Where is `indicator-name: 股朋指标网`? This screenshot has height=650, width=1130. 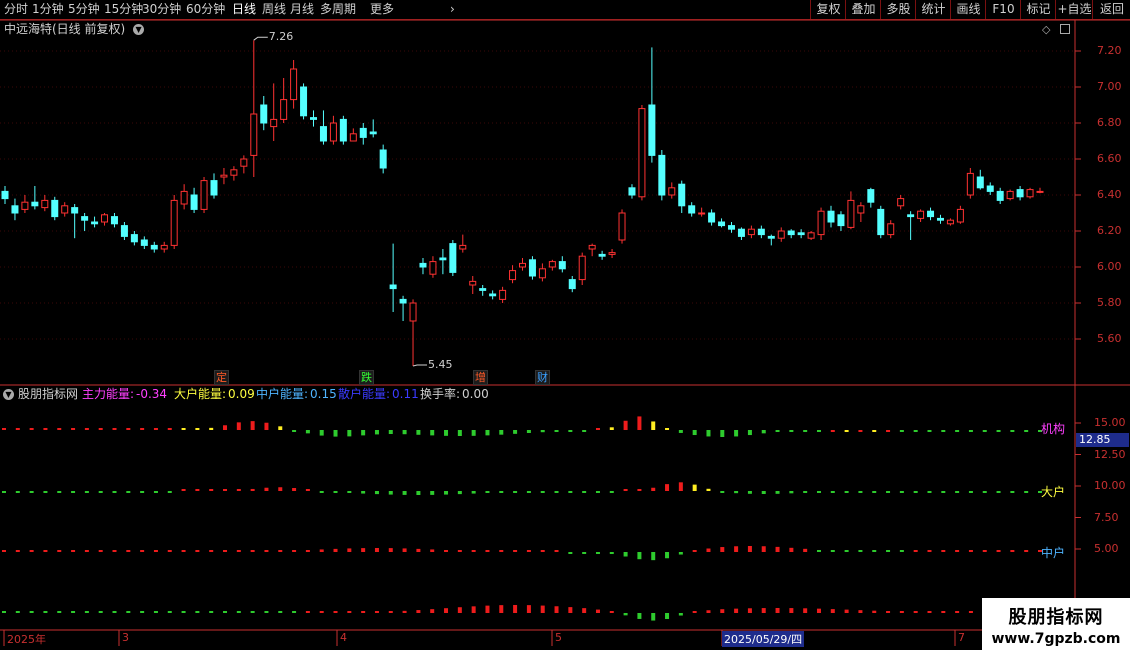 indicator-name: 股朋指标网 is located at coordinates (48, 394).